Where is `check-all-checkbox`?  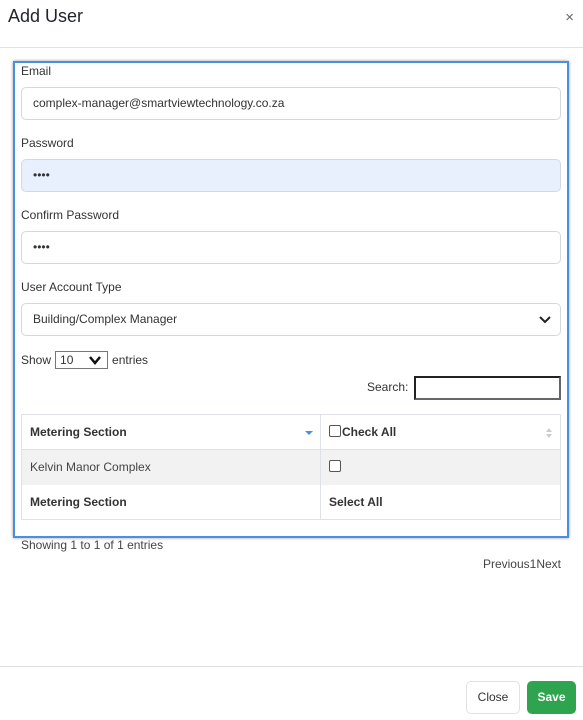 check-all-checkbox is located at coordinates (335, 431).